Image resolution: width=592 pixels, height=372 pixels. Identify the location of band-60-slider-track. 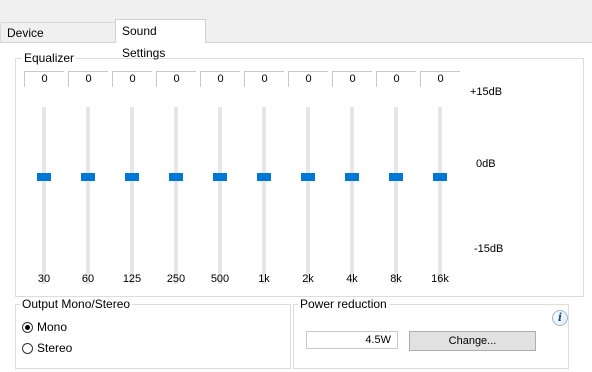
(88, 195).